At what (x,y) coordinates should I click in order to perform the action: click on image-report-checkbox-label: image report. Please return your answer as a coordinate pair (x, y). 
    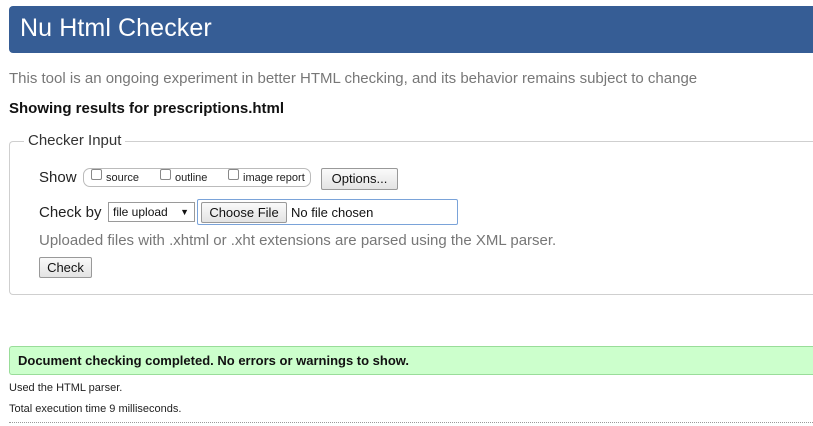
    Looking at the image, I should click on (274, 178).